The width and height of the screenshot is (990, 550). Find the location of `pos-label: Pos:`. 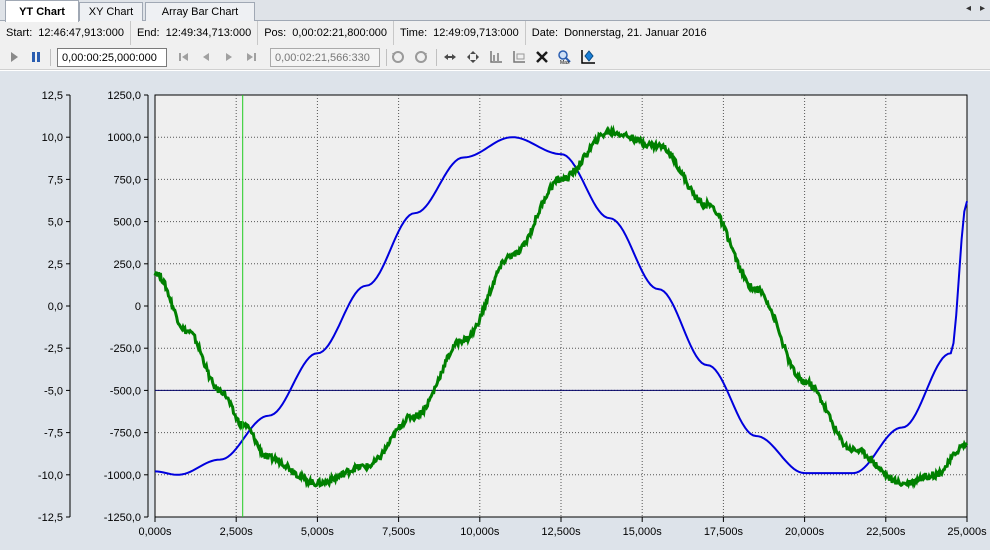

pos-label: Pos: is located at coordinates (275, 33).